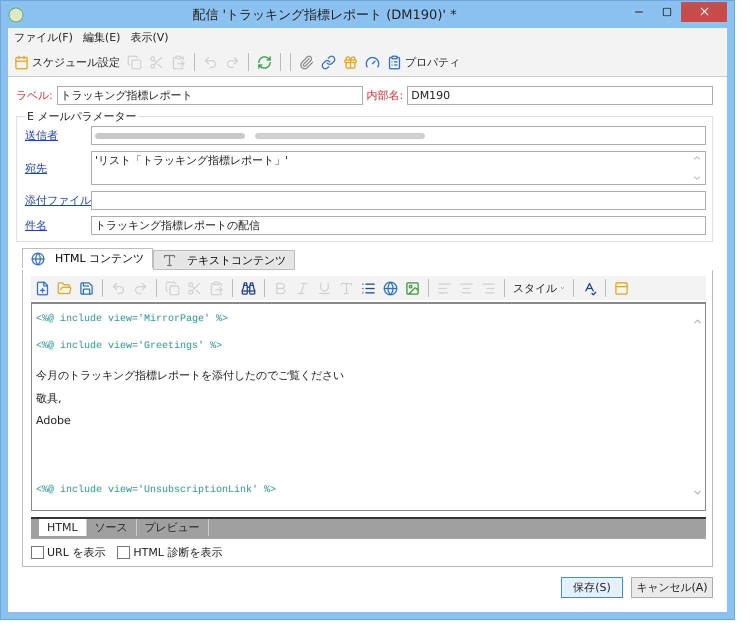 The height and width of the screenshot is (629, 750). I want to click on text-line: 今月のトラッキング指標レポートを添付したのでご覧ください, so click(190, 375).